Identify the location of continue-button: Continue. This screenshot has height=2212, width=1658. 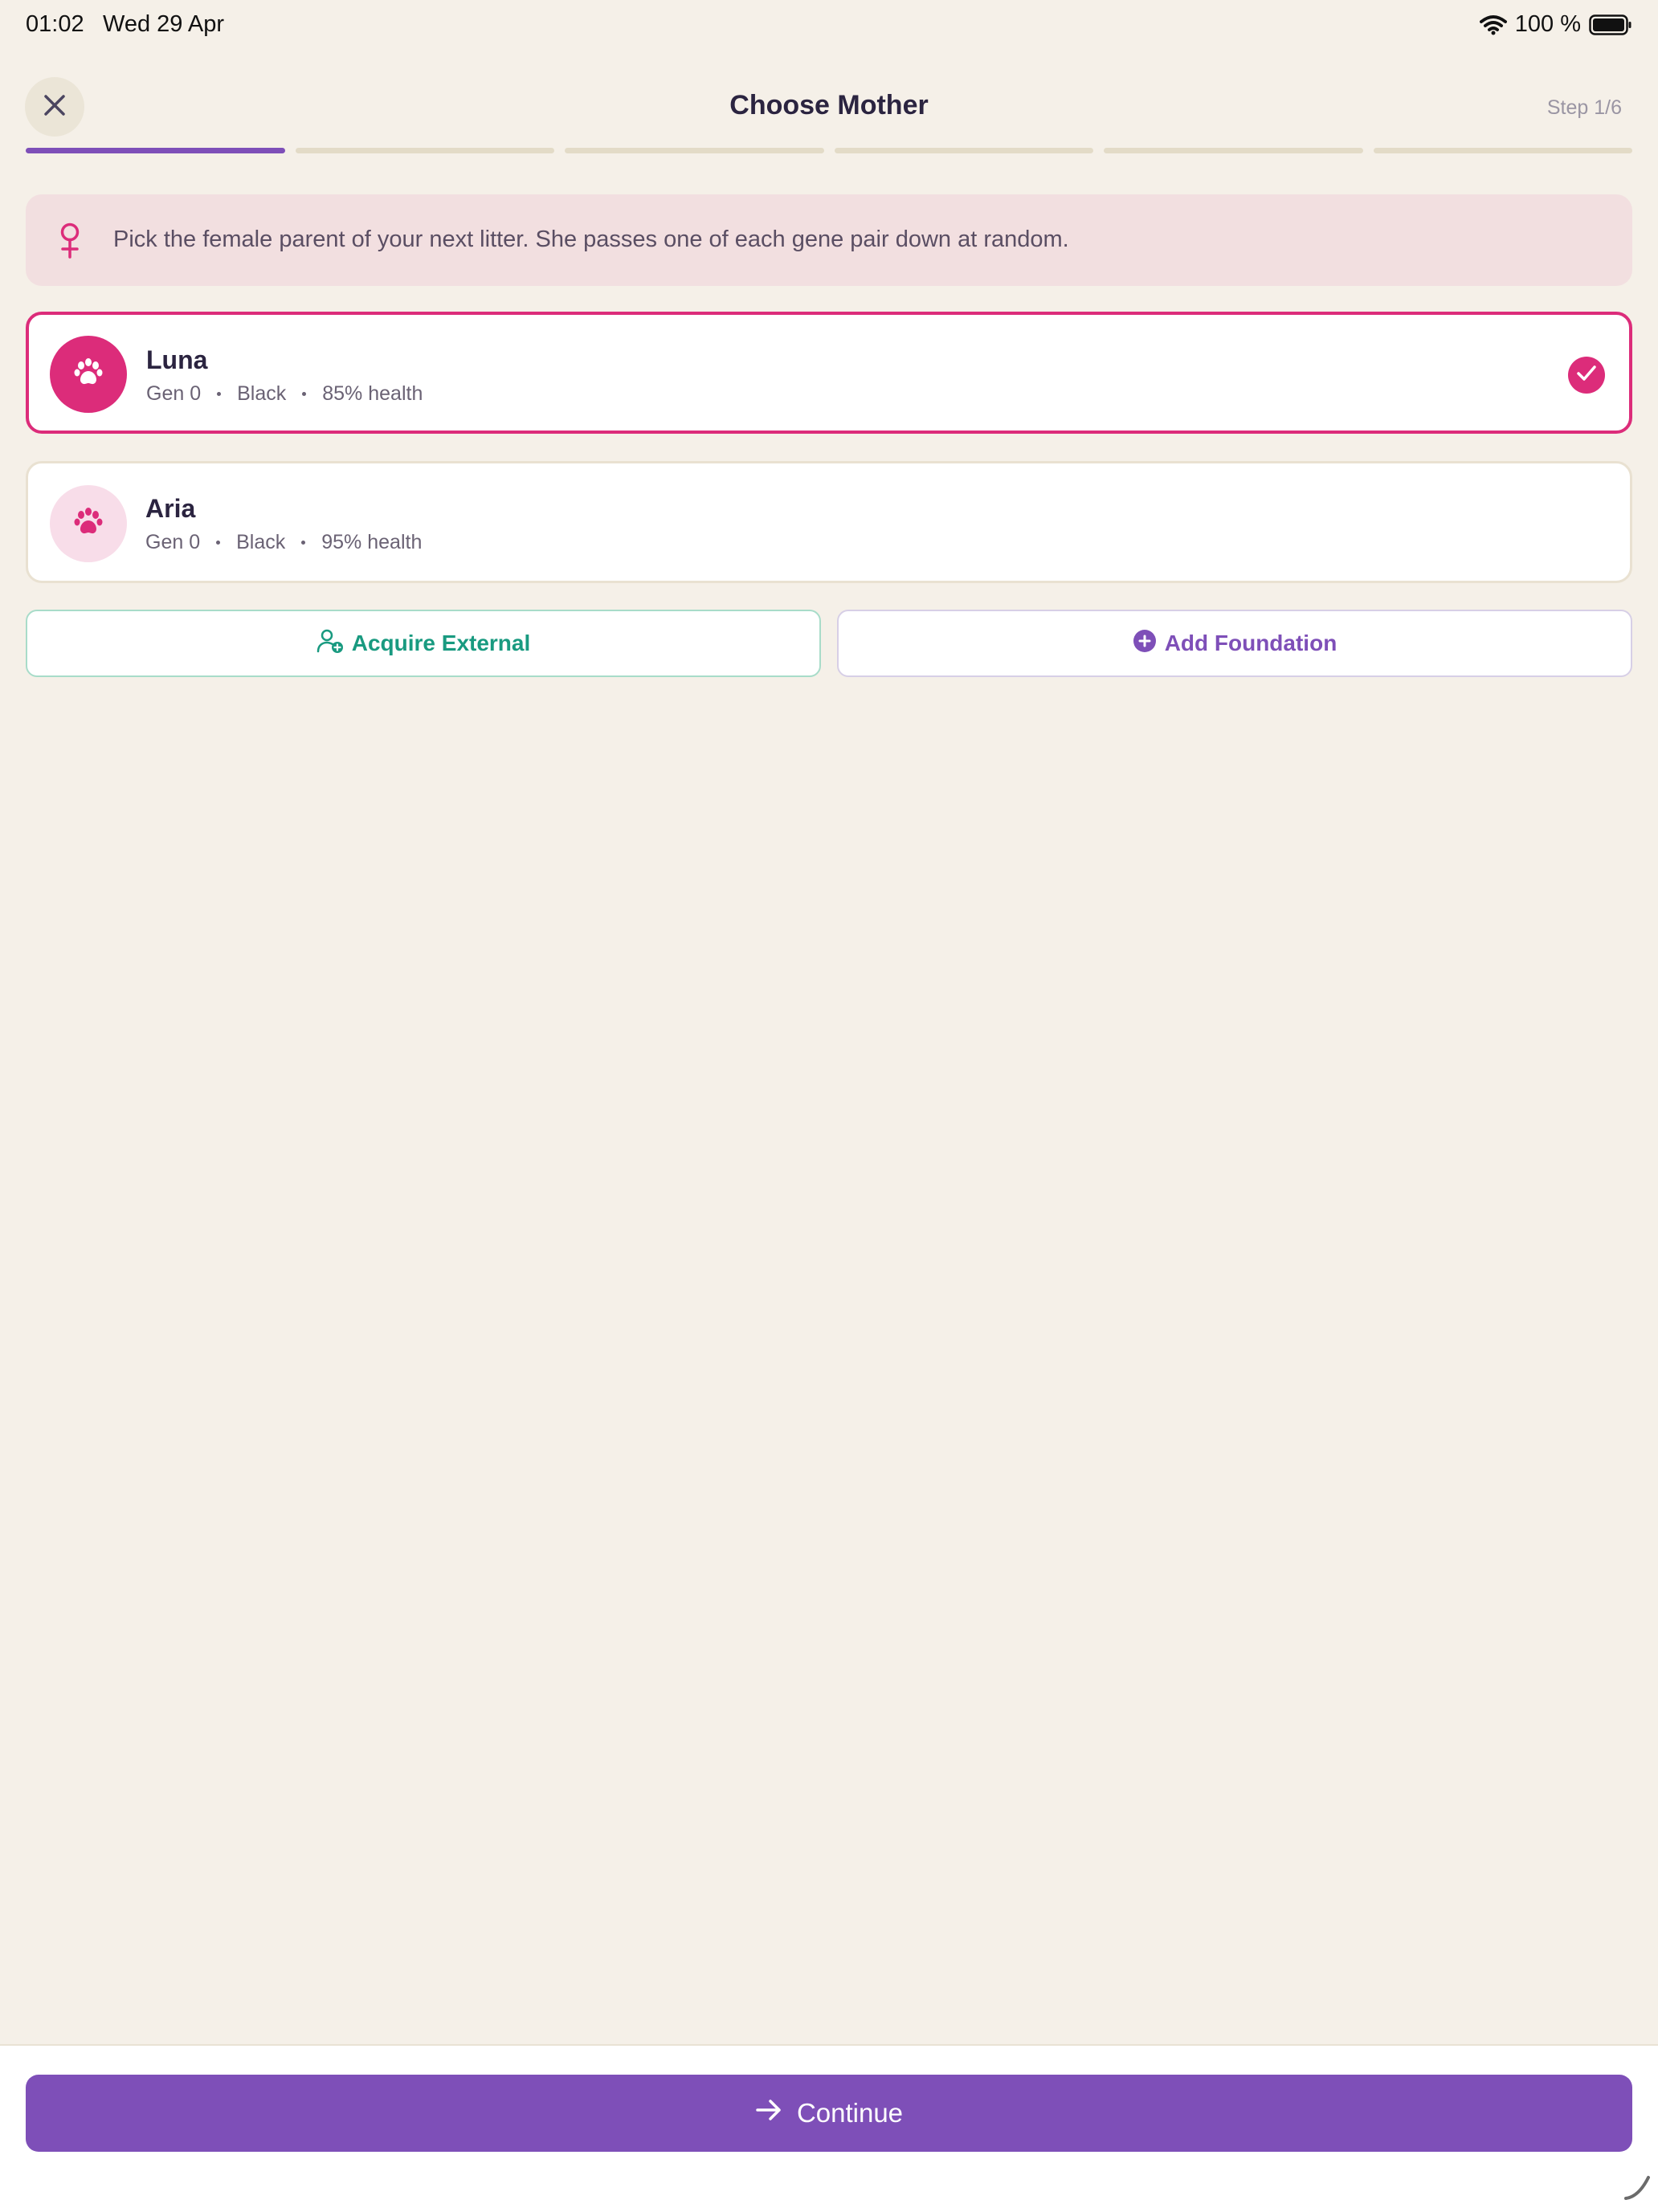
(829, 2113).